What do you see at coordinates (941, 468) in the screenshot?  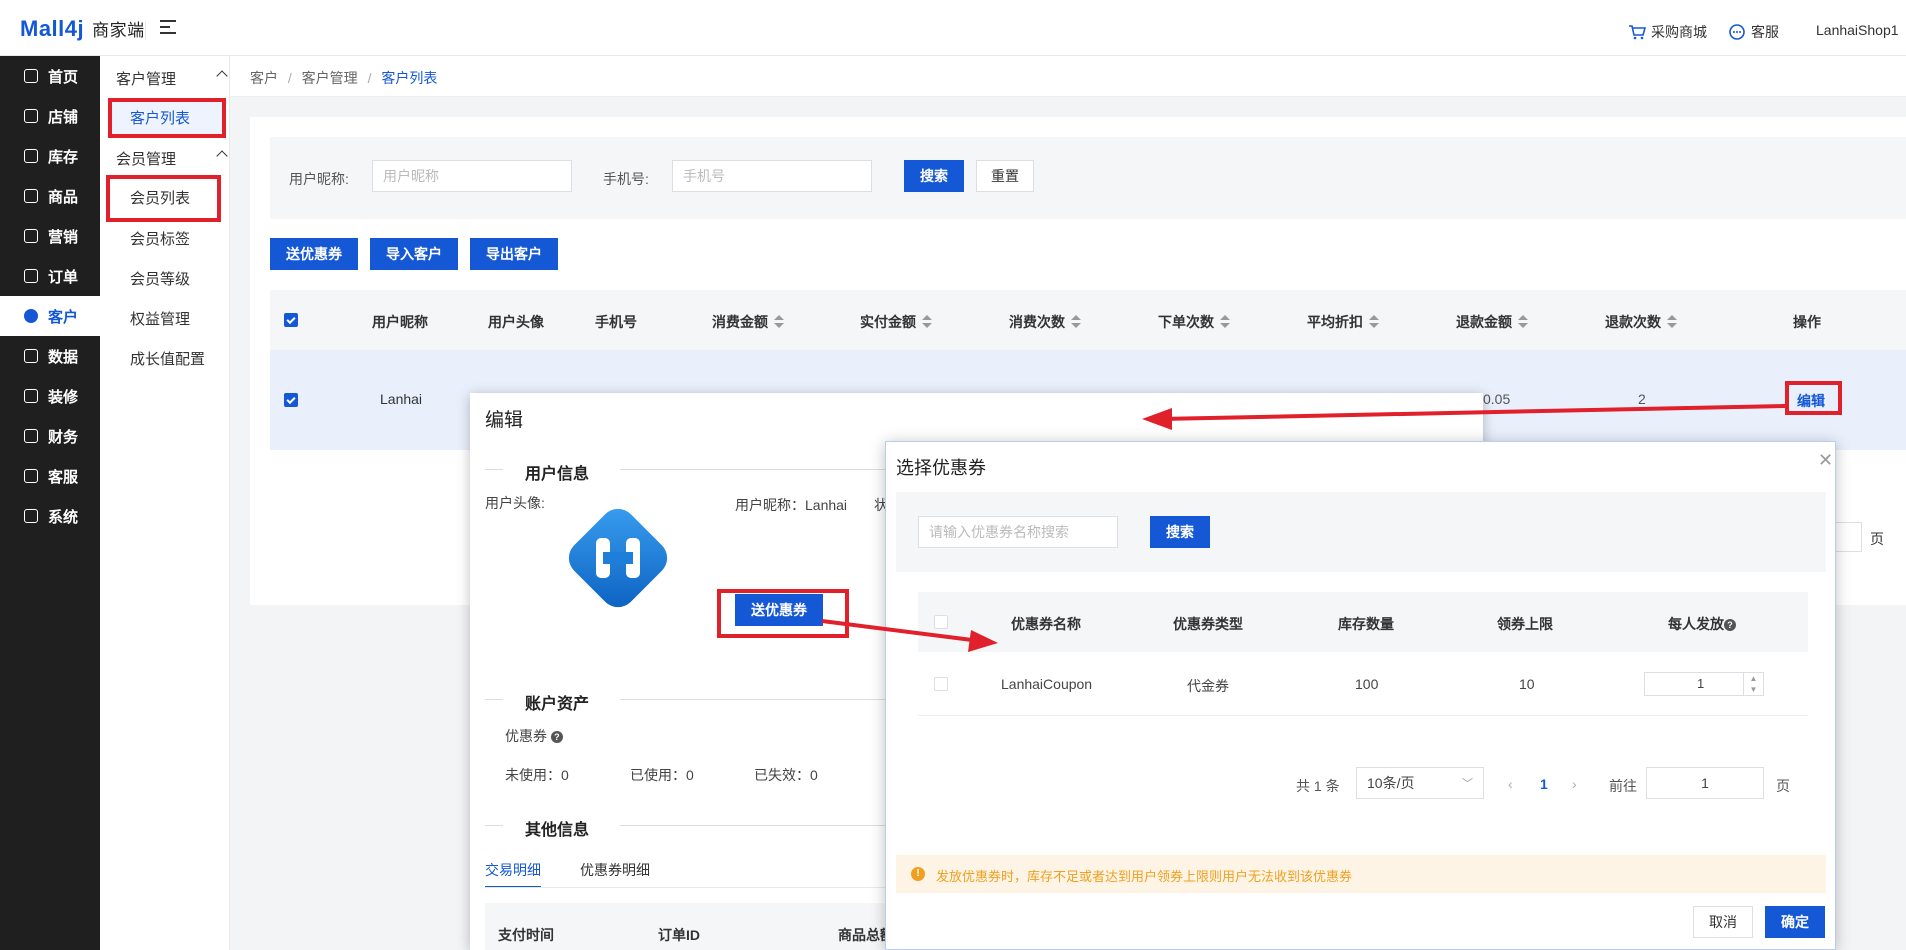 I see `dialog-title: 选择优惠券` at bounding box center [941, 468].